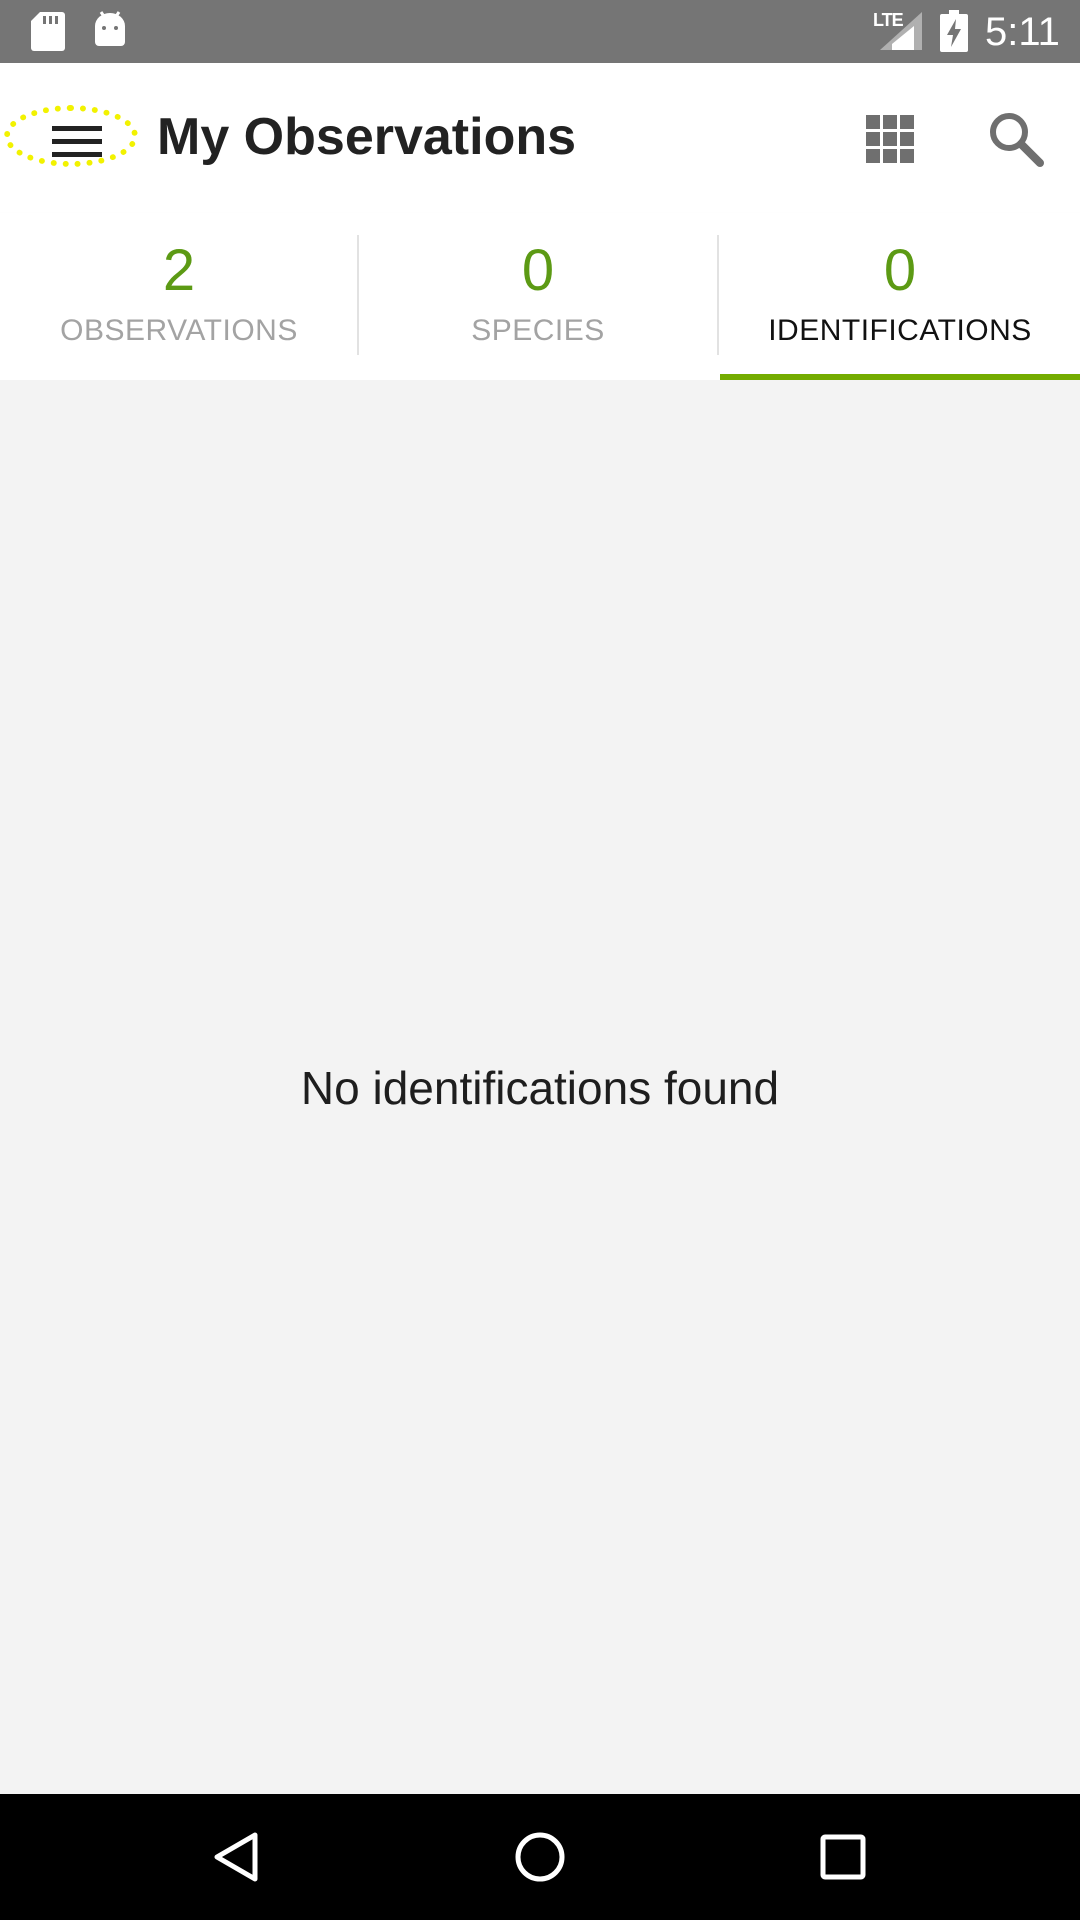 Image resolution: width=1080 pixels, height=1920 pixels. Describe the element at coordinates (77, 141) in the screenshot. I see `hamburger-menu-icon` at that location.